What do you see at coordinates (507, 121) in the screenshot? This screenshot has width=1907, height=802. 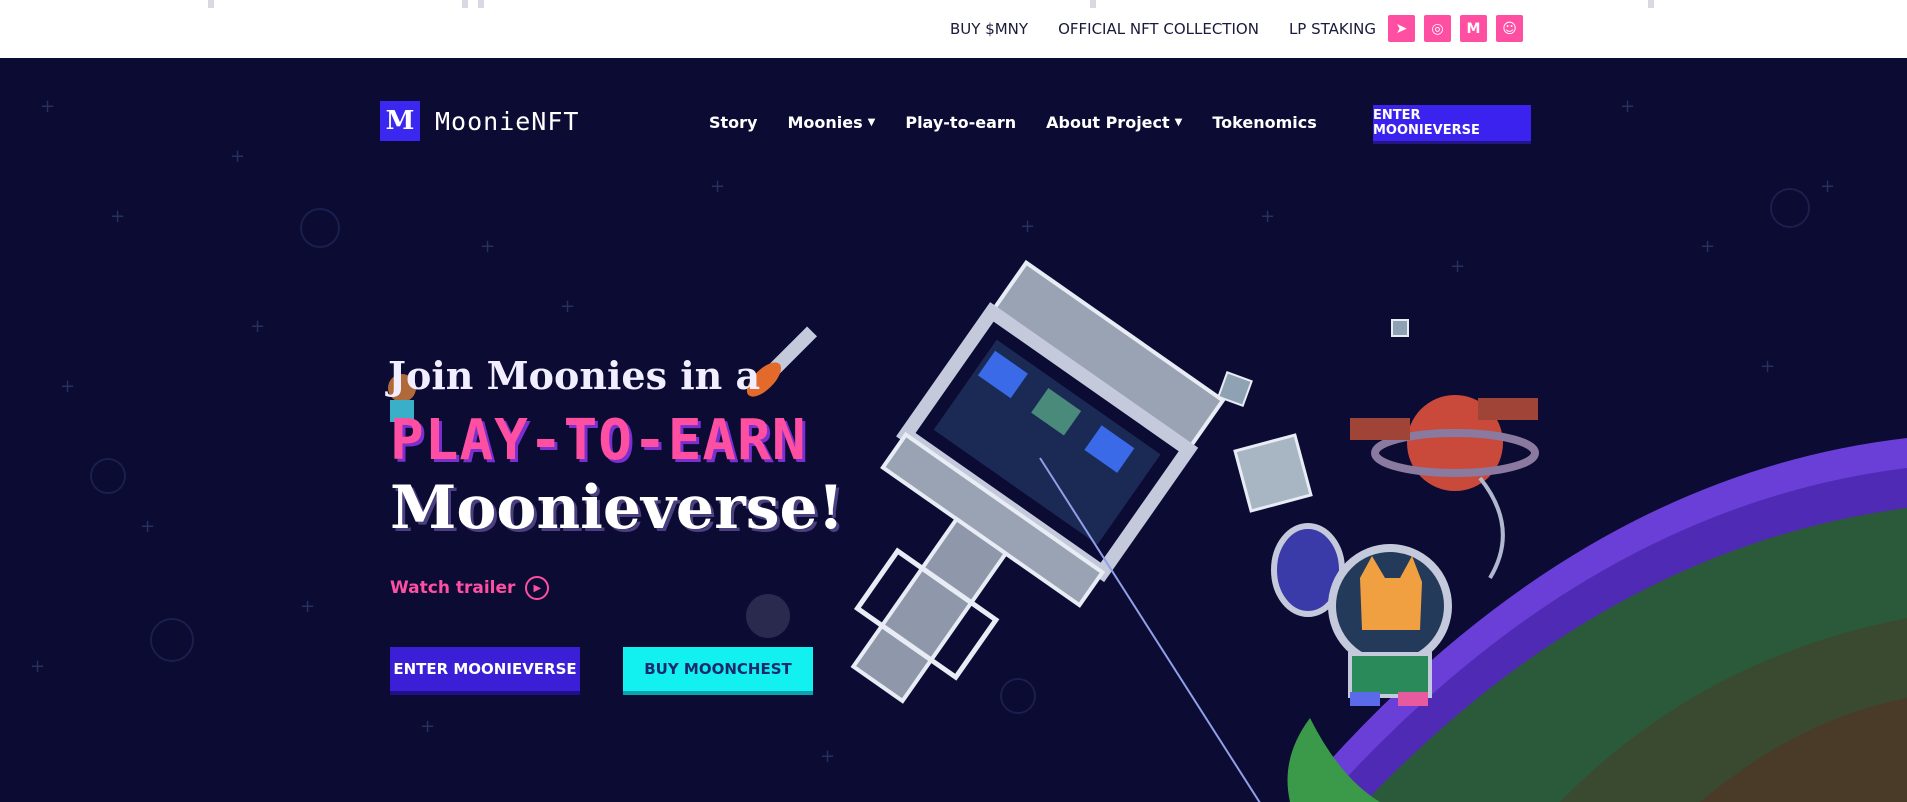 I see `logo-text: MoonieNFT` at bounding box center [507, 121].